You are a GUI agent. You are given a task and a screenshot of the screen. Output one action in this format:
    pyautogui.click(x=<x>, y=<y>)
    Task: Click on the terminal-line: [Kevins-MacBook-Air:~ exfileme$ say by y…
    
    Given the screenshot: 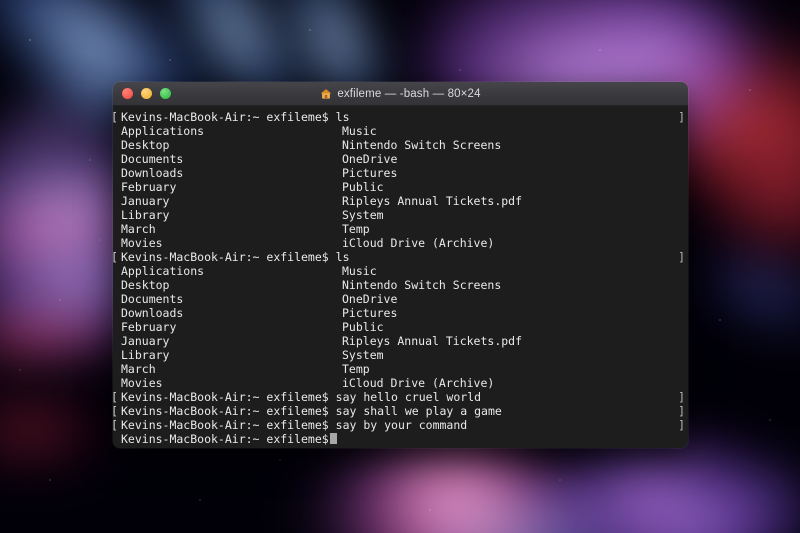 What is the action you would take?
    pyautogui.click(x=400, y=425)
    